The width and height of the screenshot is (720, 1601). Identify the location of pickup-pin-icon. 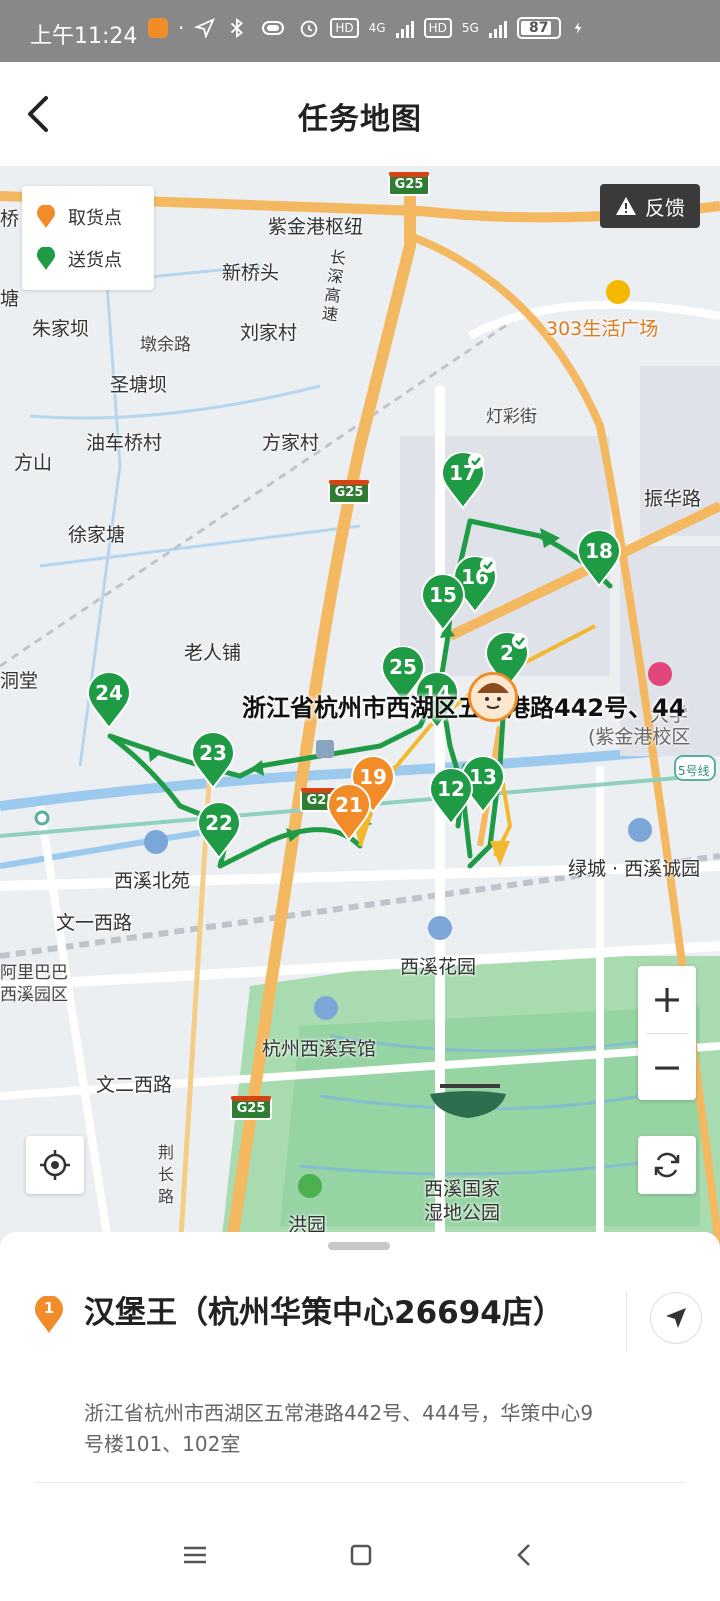
(46, 216).